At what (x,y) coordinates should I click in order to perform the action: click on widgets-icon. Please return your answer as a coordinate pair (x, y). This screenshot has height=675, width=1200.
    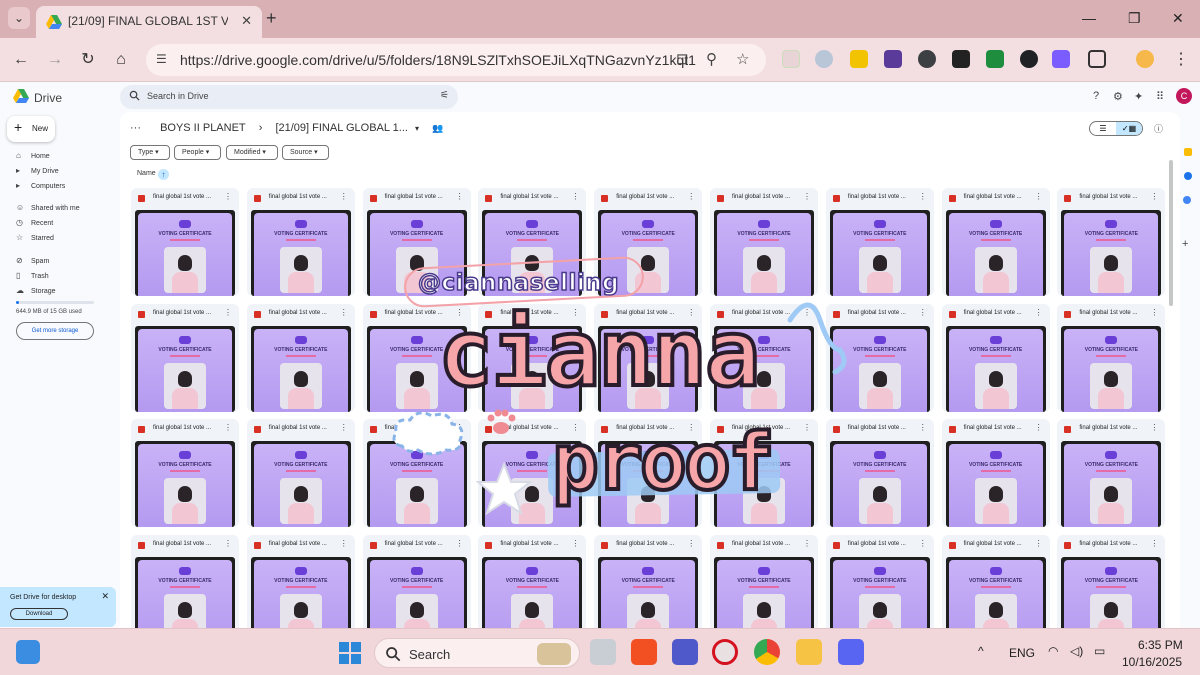
    Looking at the image, I should click on (28, 652).